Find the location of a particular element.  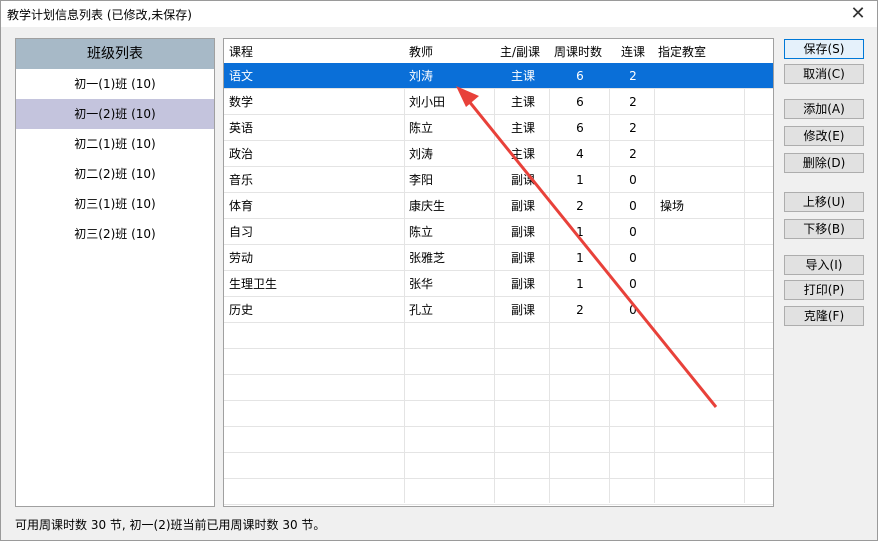

delete-button: 删除(D) is located at coordinates (824, 163).